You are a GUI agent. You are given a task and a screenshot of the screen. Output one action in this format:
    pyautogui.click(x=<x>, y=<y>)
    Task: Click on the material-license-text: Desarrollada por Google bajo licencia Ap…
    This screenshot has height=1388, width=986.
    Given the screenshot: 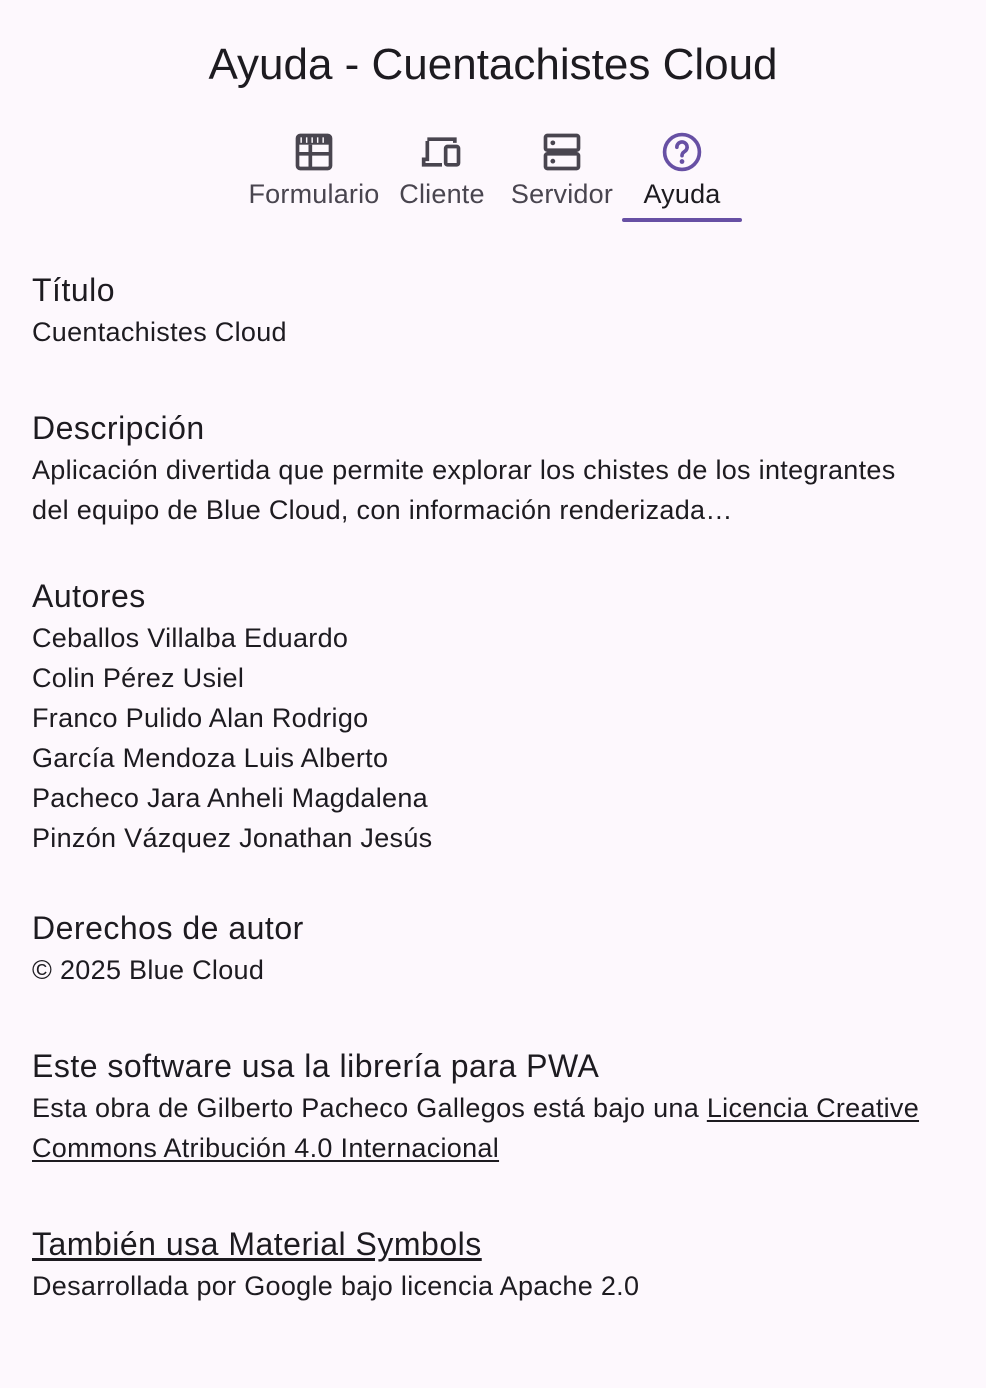 What is the action you would take?
    pyautogui.click(x=336, y=1286)
    